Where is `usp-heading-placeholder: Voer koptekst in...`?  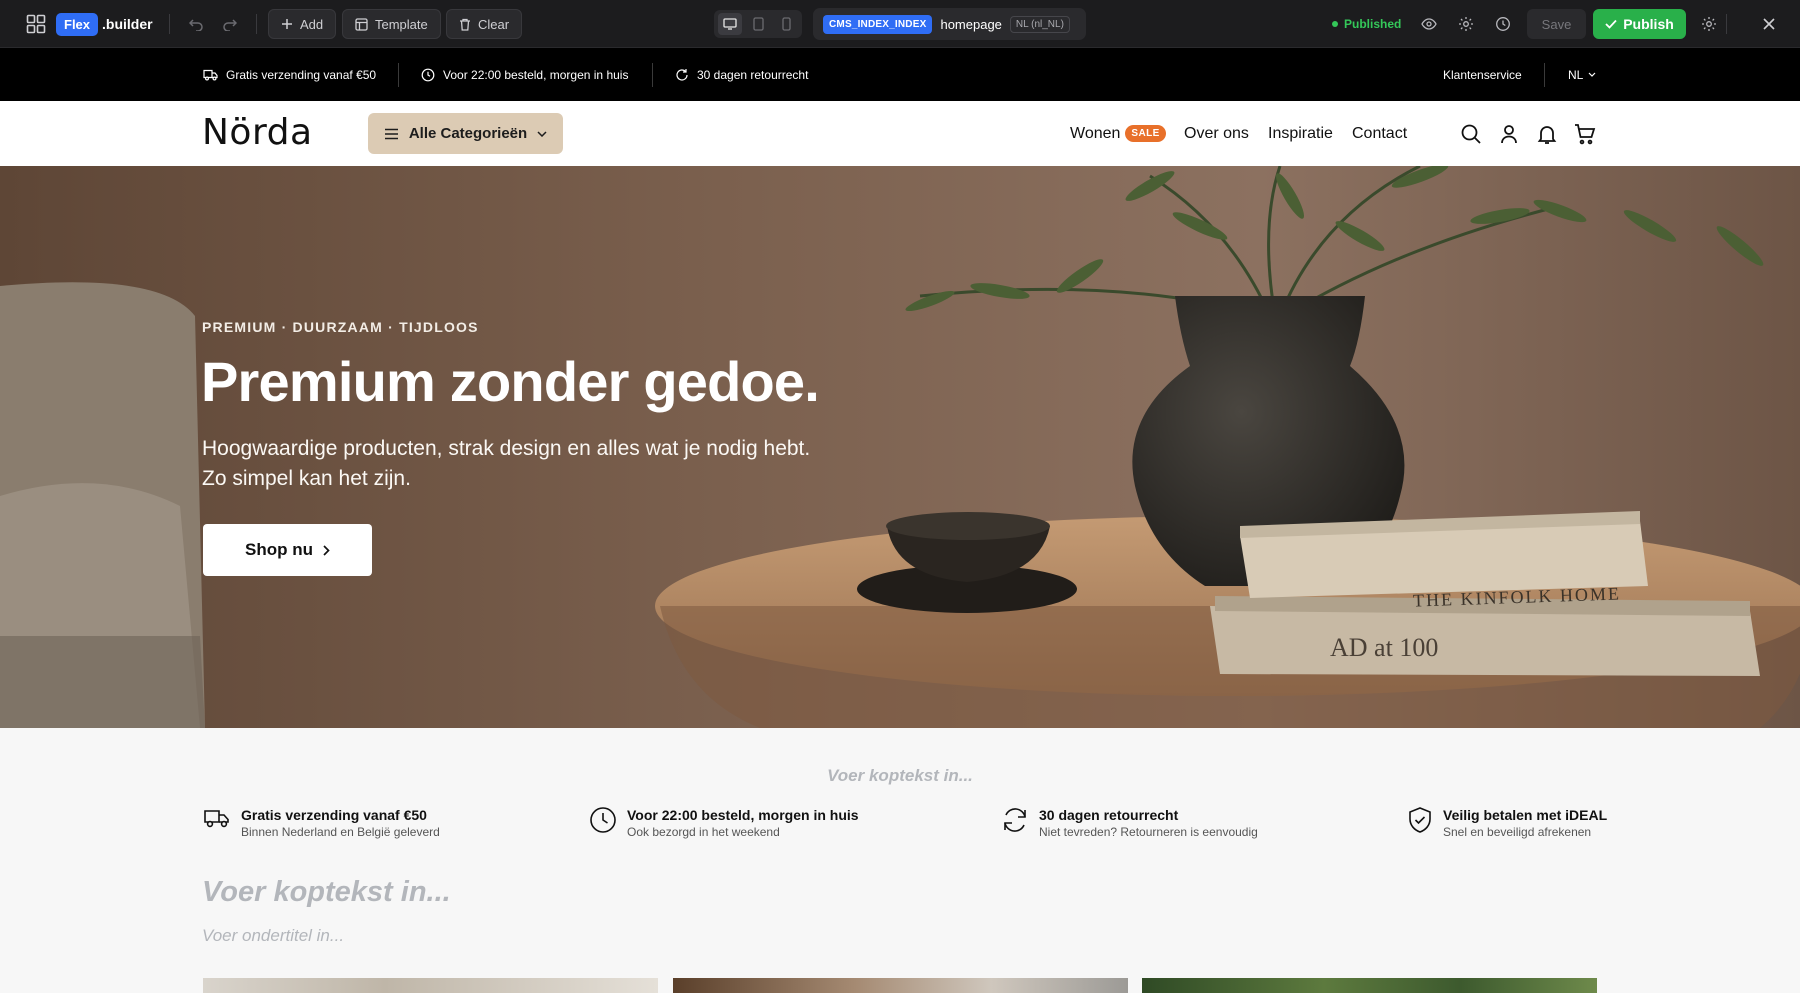 usp-heading-placeholder: Voer koptekst in... is located at coordinates (900, 776).